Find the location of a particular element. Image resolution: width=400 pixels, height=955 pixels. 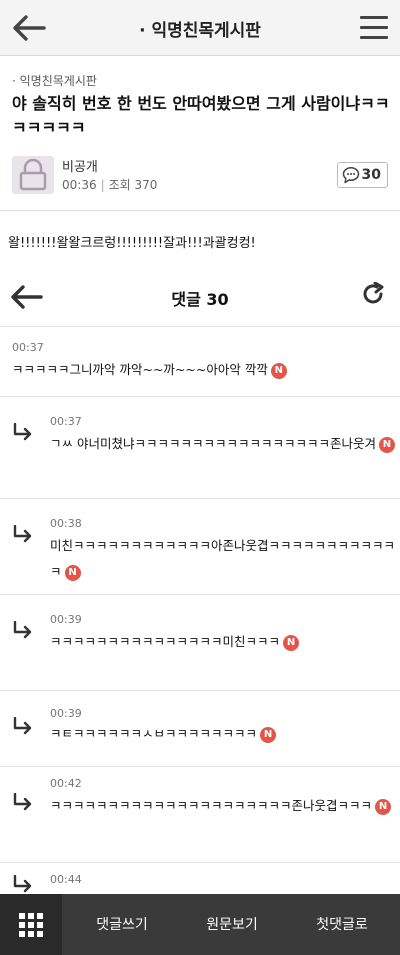

reply-item: 00:44 is located at coordinates (200, 878).